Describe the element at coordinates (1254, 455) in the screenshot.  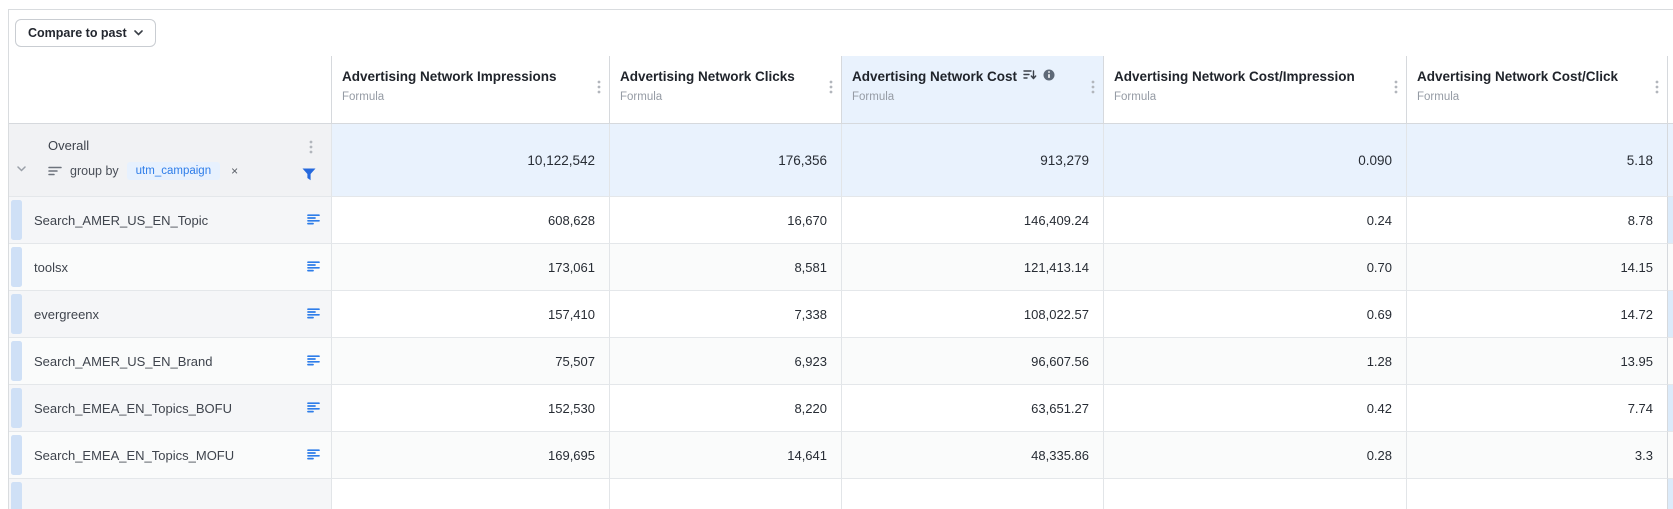
I see `cell-cost-impression: 0.28` at that location.